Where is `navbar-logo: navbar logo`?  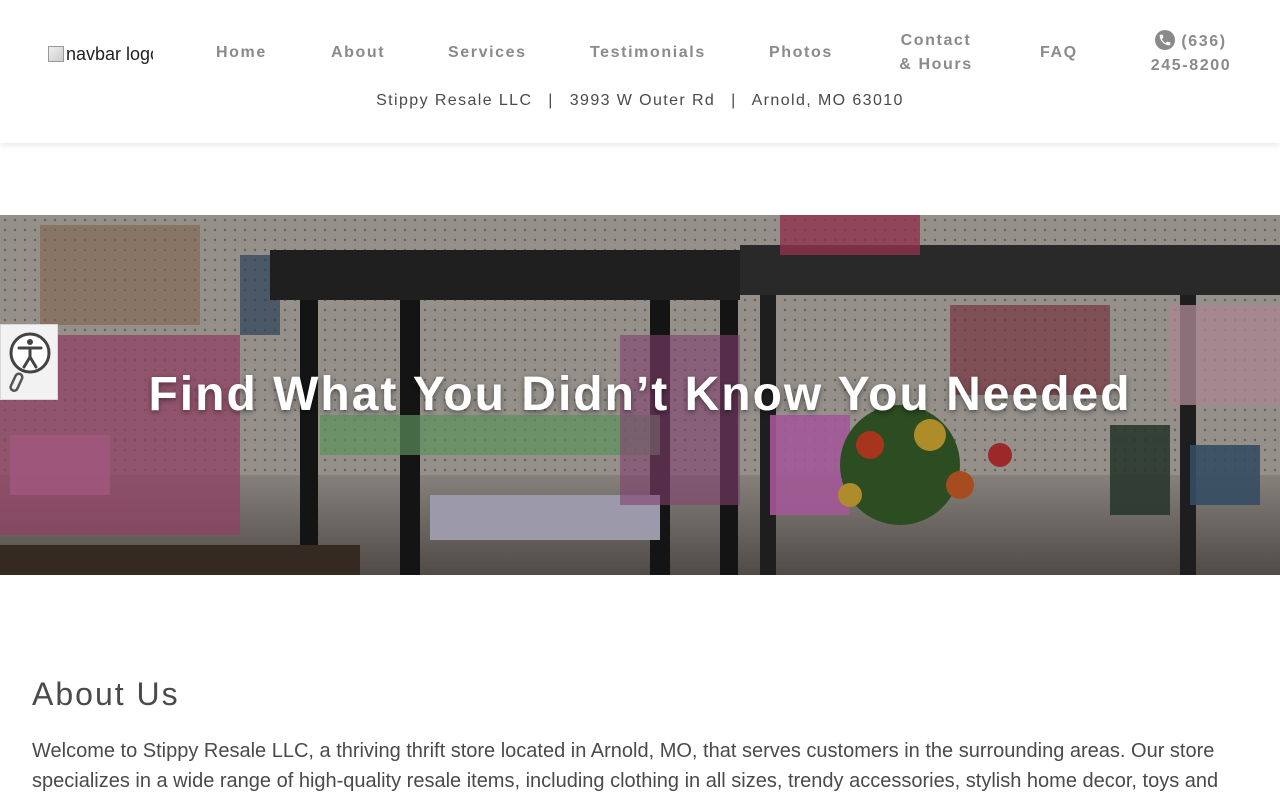
navbar-logo: navbar logo is located at coordinates (100, 54).